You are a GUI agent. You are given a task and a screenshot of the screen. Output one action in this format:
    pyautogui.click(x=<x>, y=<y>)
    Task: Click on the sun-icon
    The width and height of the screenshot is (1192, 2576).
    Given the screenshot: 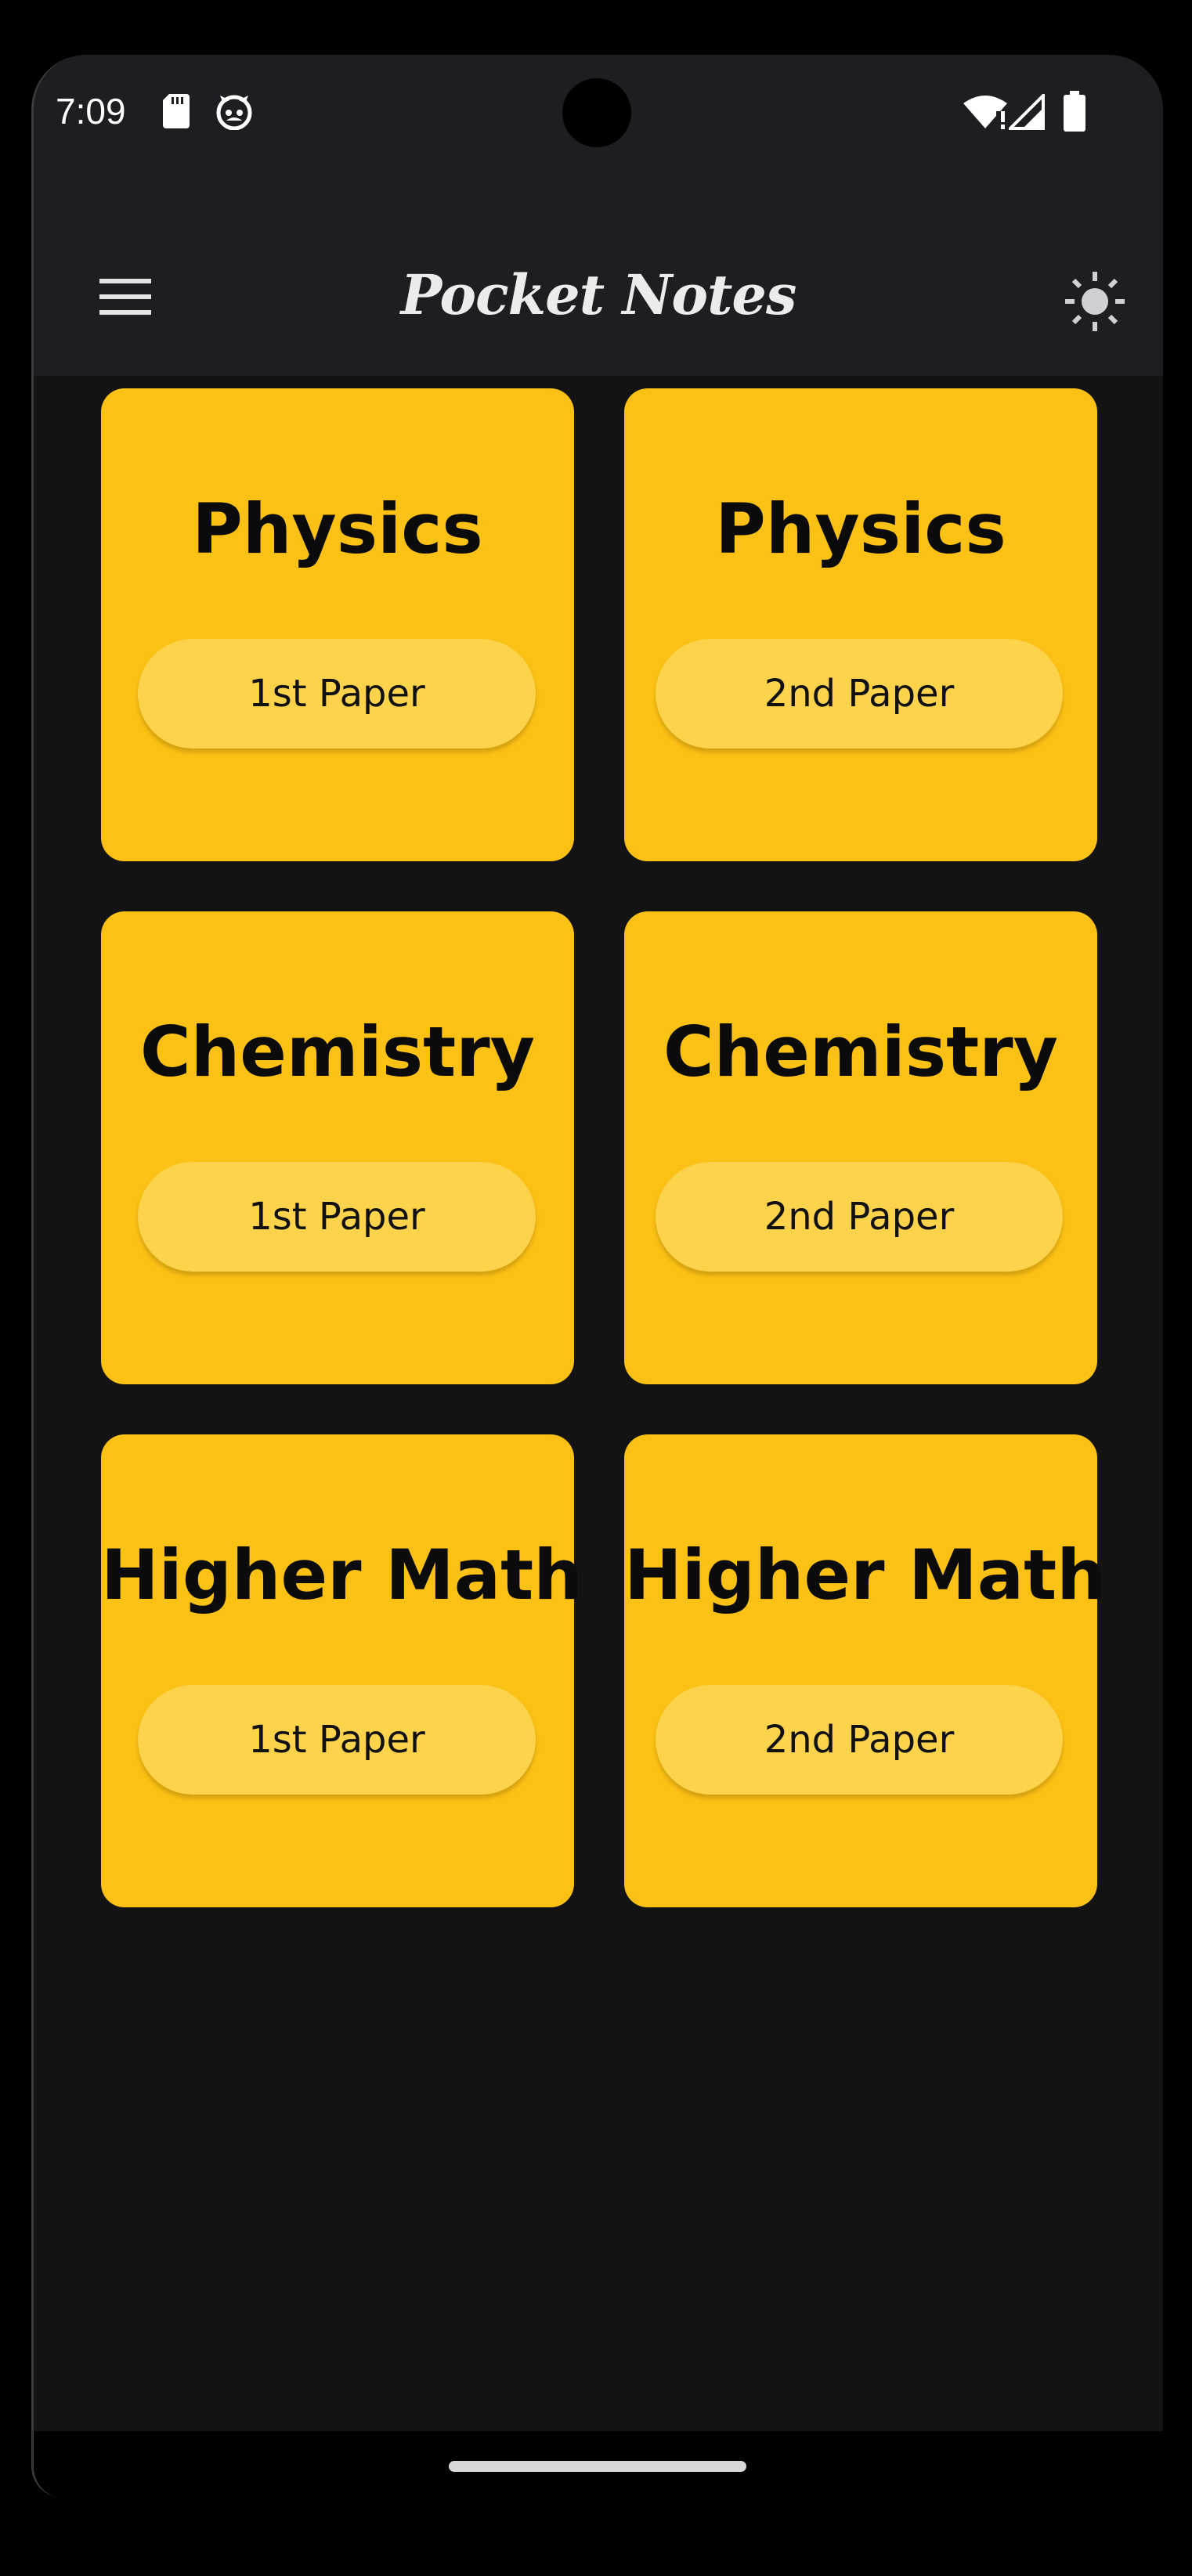 What is the action you would take?
    pyautogui.click(x=1095, y=301)
    